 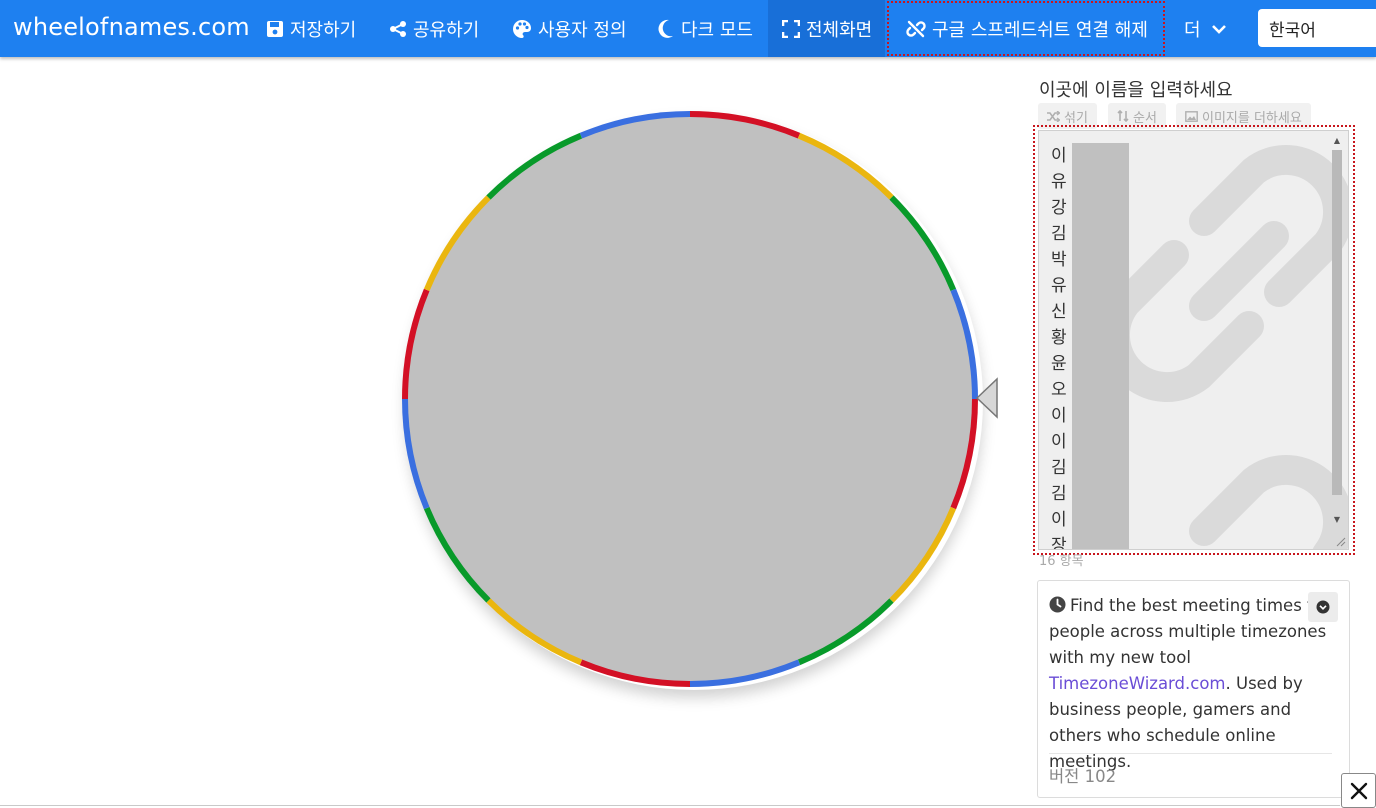 What do you see at coordinates (1228, 346) in the screenshot?
I see `link-watermark-icon` at bounding box center [1228, 346].